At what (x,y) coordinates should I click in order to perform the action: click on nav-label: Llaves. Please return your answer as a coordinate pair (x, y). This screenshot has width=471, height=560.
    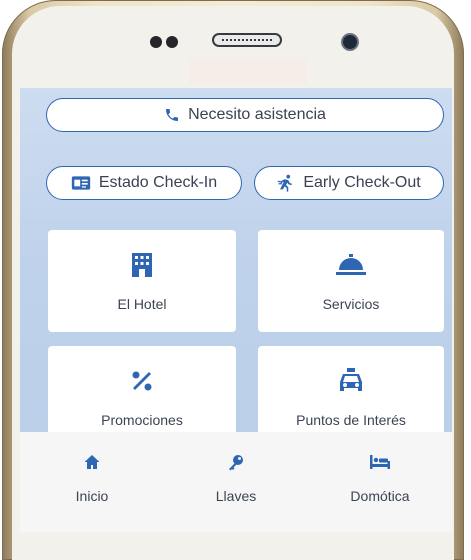
    Looking at the image, I should click on (236, 496).